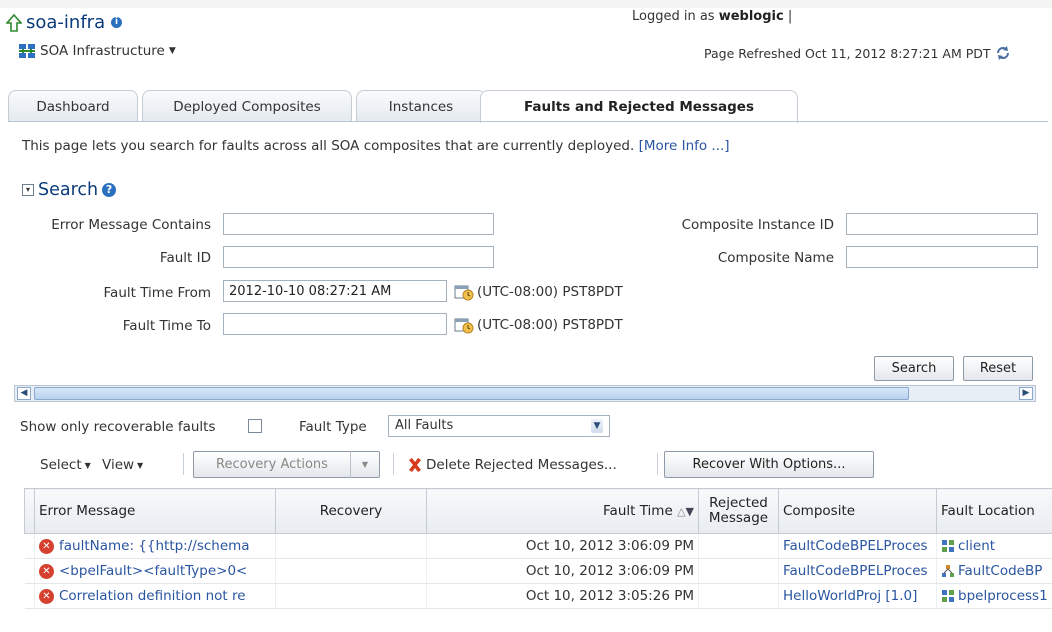 Image resolution: width=1052 pixels, height=632 pixels. Describe the element at coordinates (358, 257) in the screenshot. I see `fault-id-input` at that location.